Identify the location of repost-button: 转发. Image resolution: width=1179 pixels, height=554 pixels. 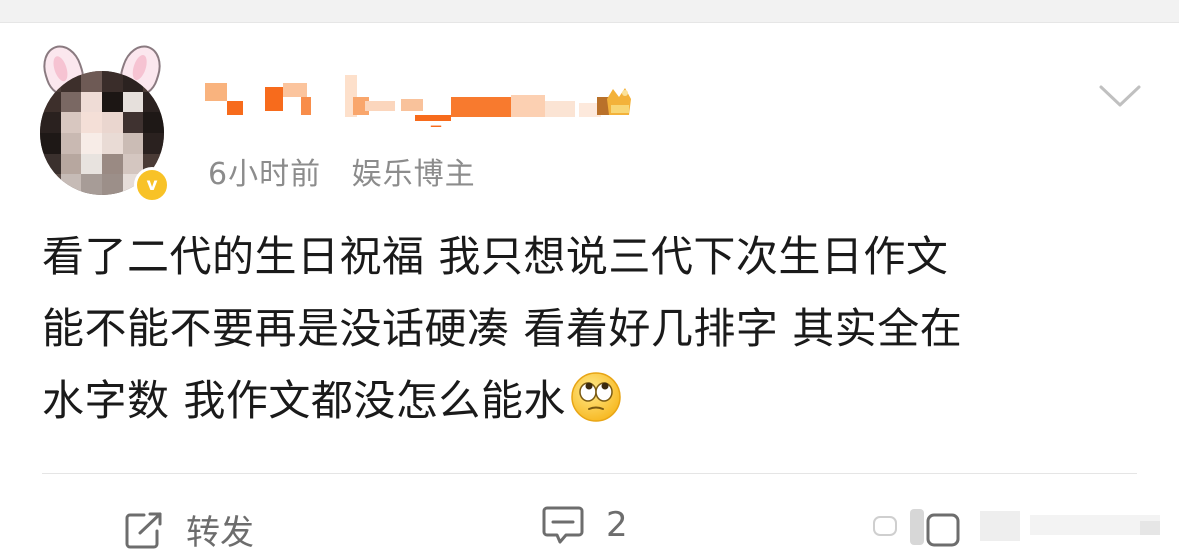
(189, 529).